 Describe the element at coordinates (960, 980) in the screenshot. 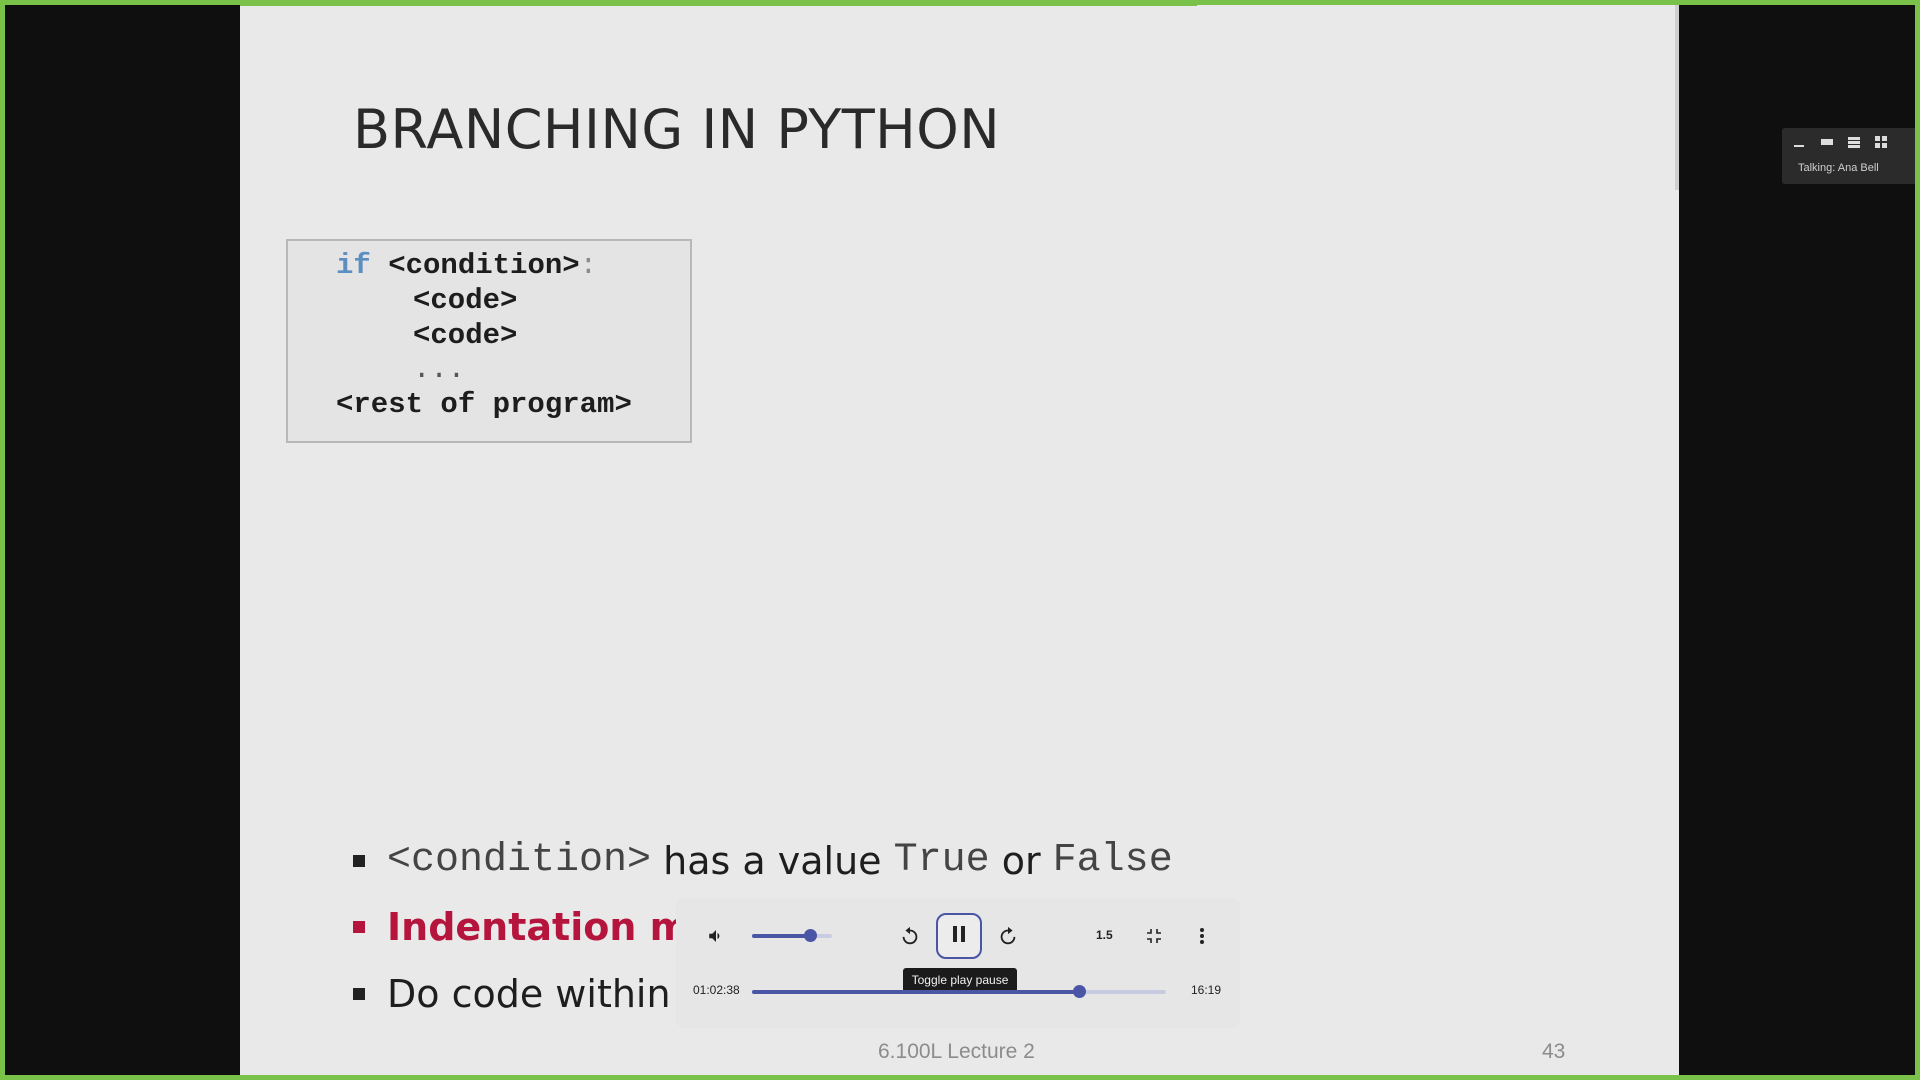

I see `play-pause-tooltip: Toggle play pause` at that location.